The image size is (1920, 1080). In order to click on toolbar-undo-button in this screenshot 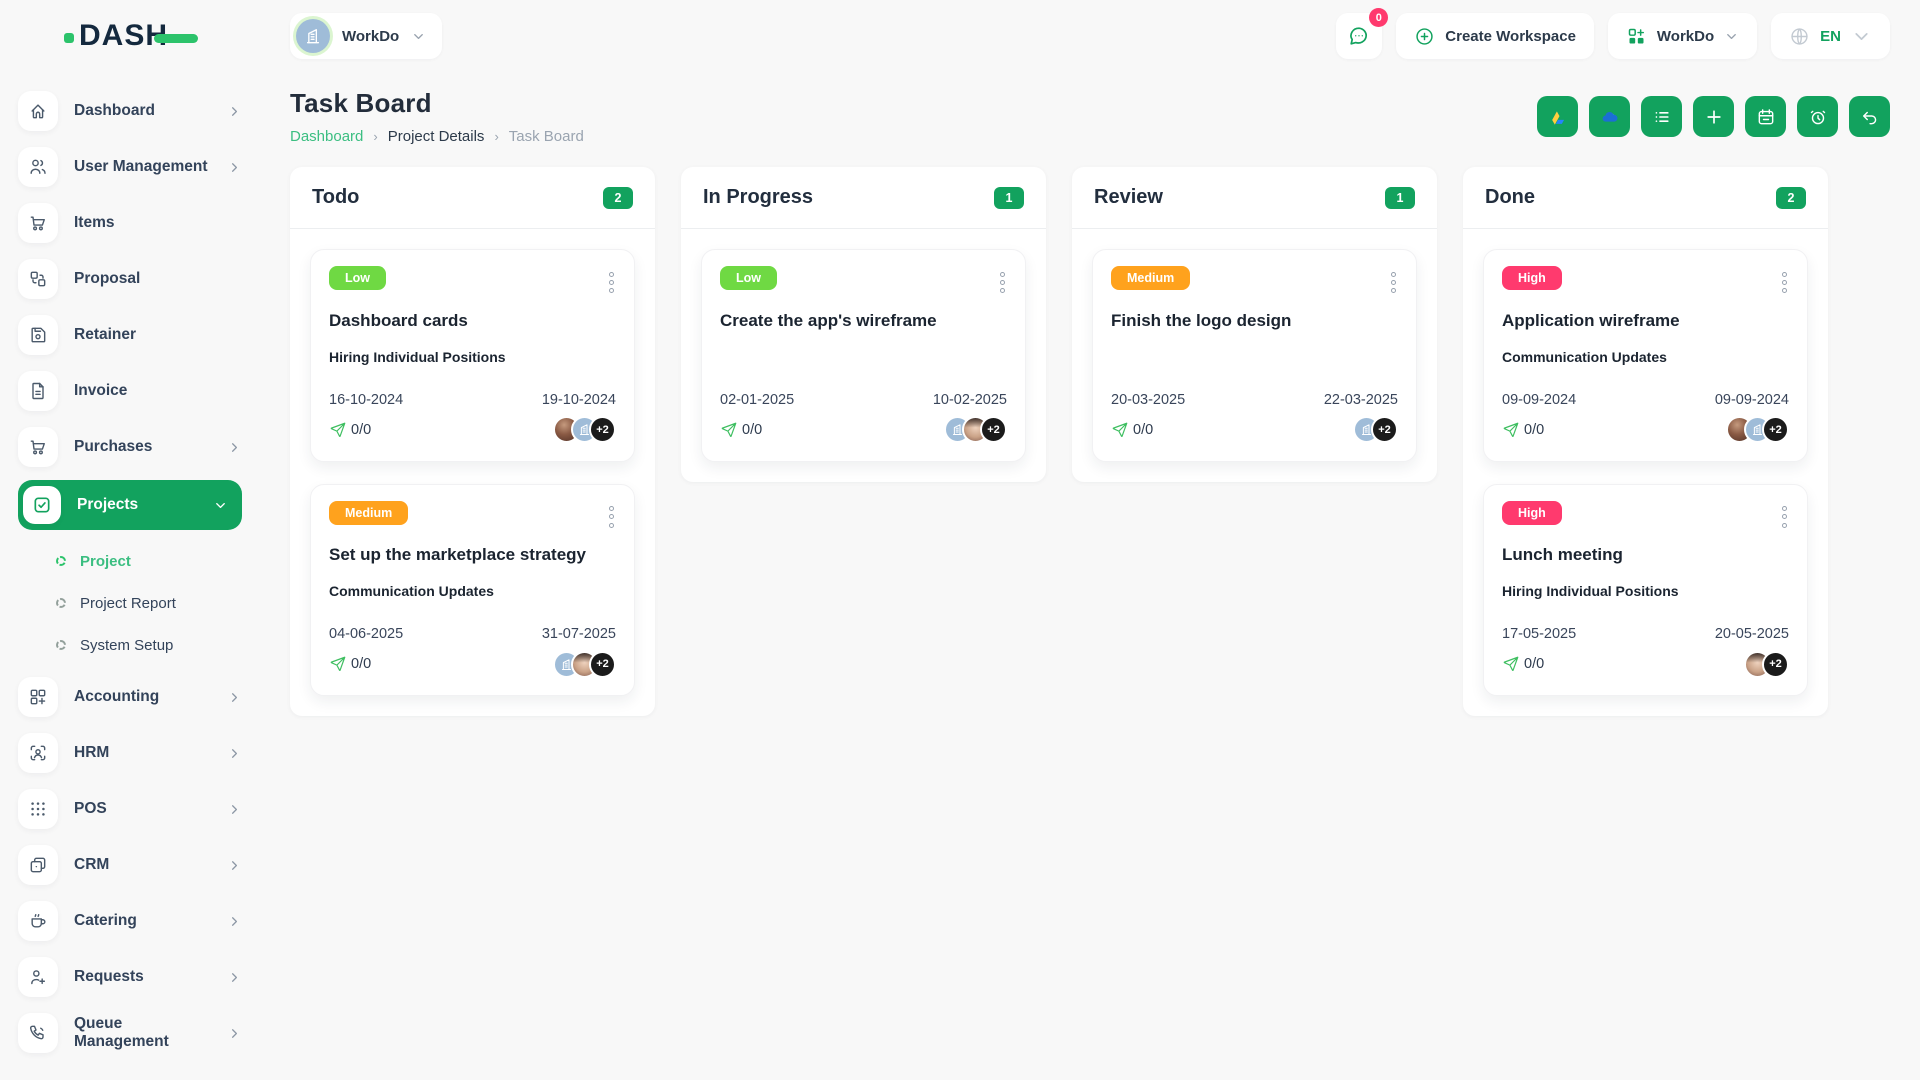, I will do `click(1869, 116)`.